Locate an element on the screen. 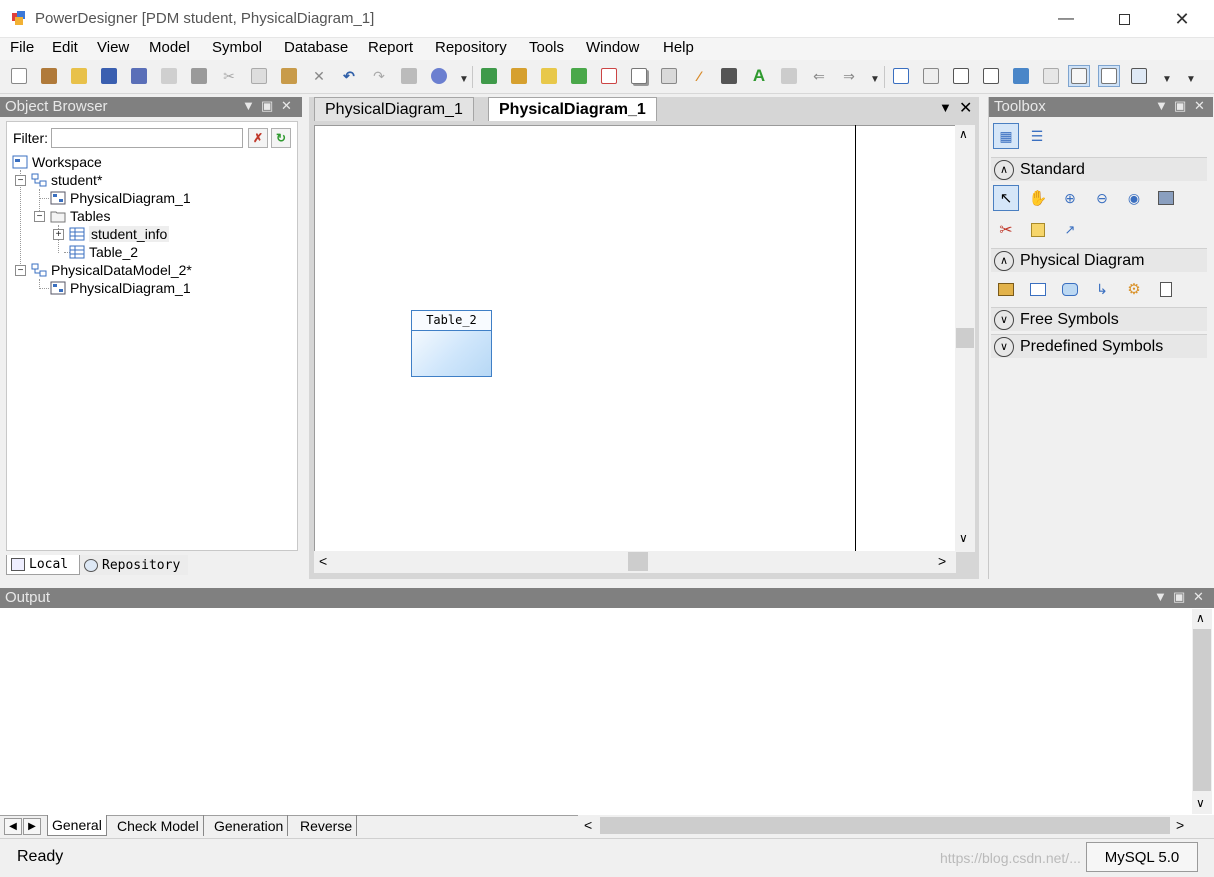 The width and height of the screenshot is (1214, 877). generate-db-button is located at coordinates (489, 76).